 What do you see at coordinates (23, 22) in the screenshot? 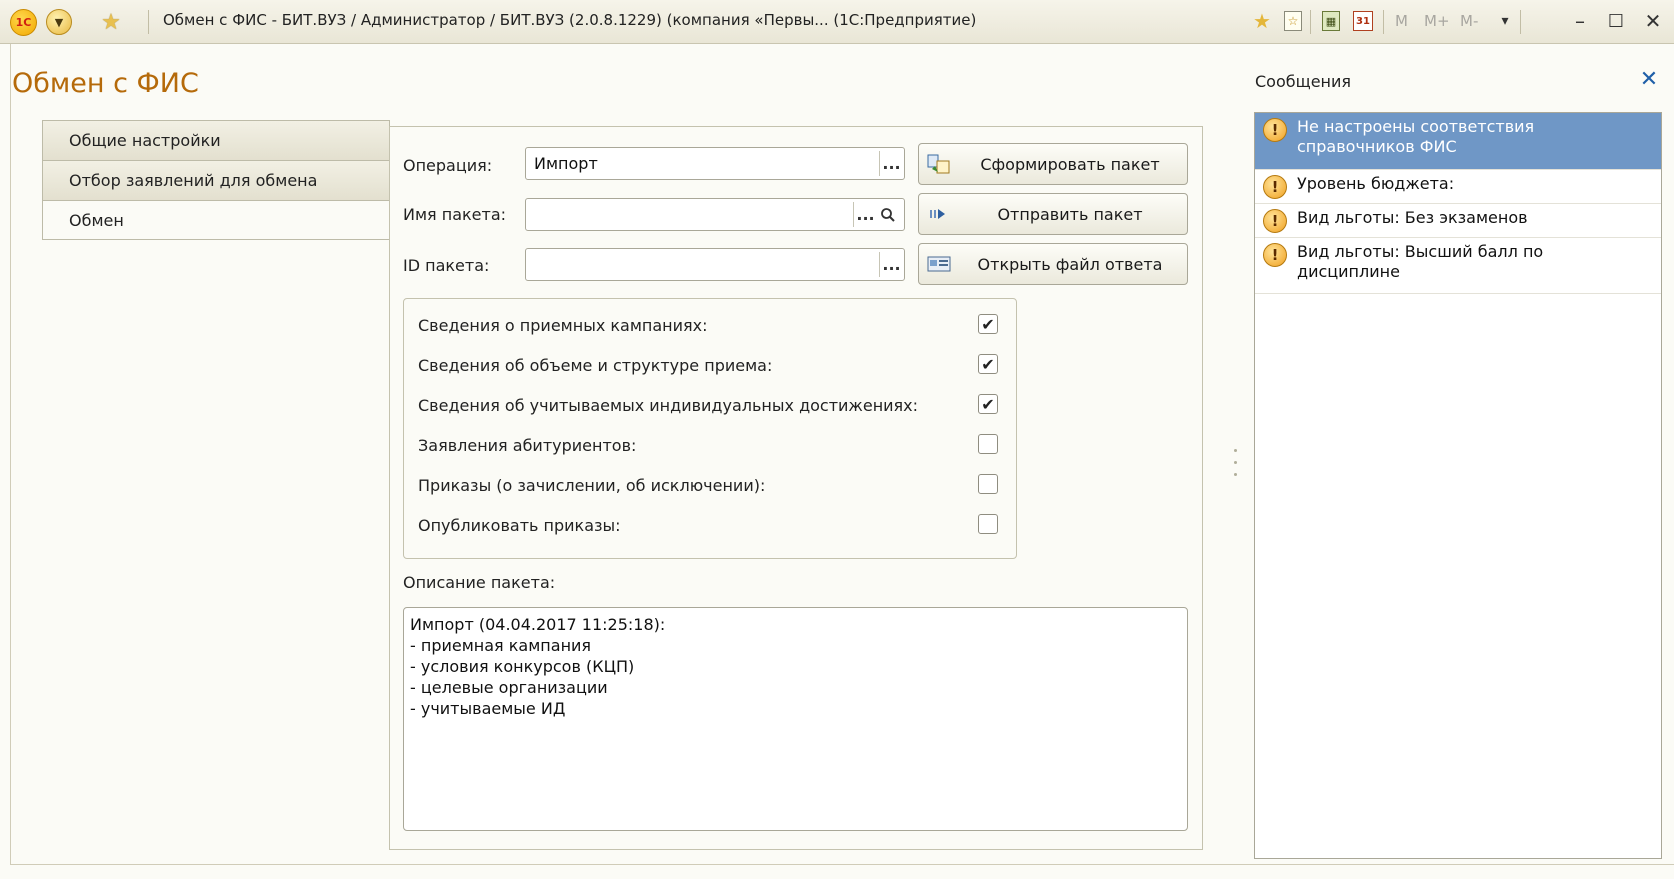
I see `1c-logo-icon: 1С` at bounding box center [23, 22].